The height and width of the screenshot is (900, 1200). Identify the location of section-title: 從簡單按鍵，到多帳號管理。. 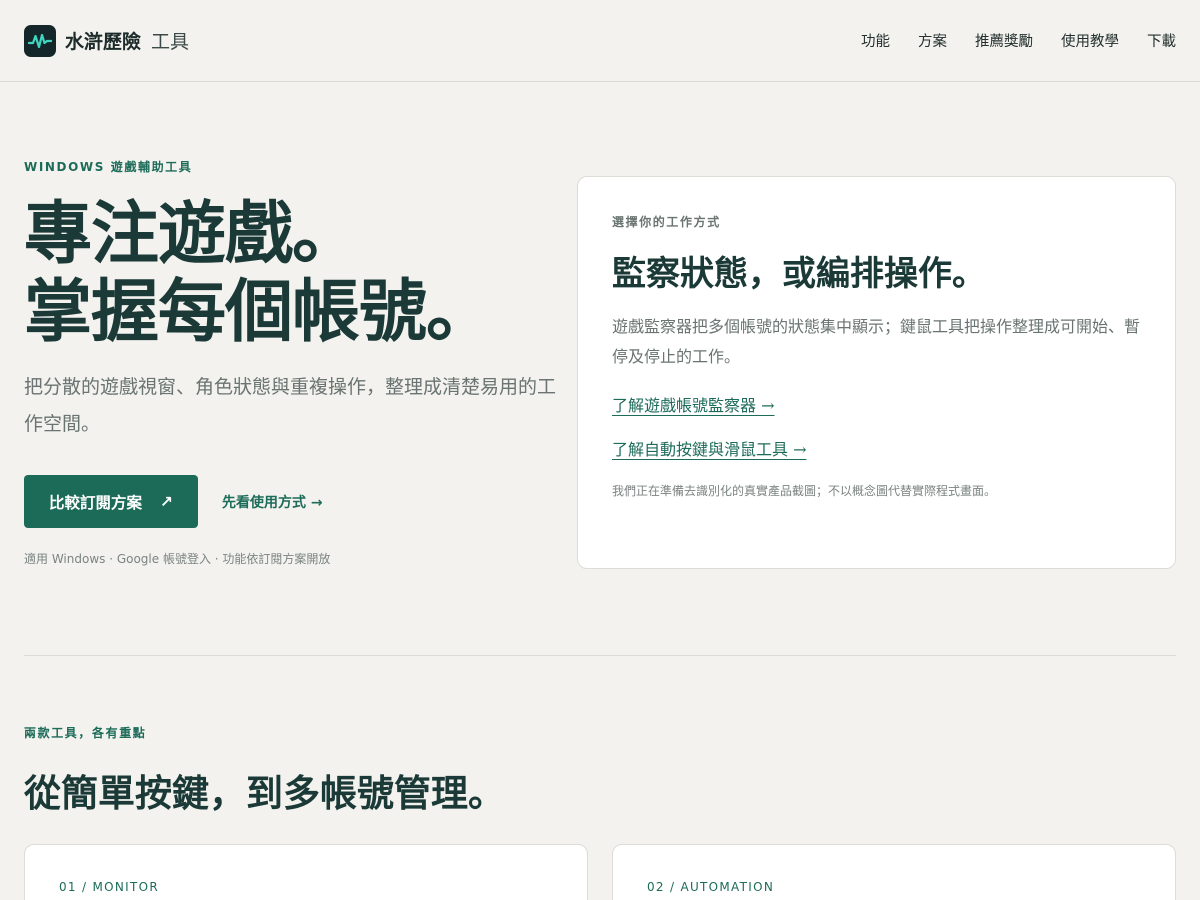
(264, 793).